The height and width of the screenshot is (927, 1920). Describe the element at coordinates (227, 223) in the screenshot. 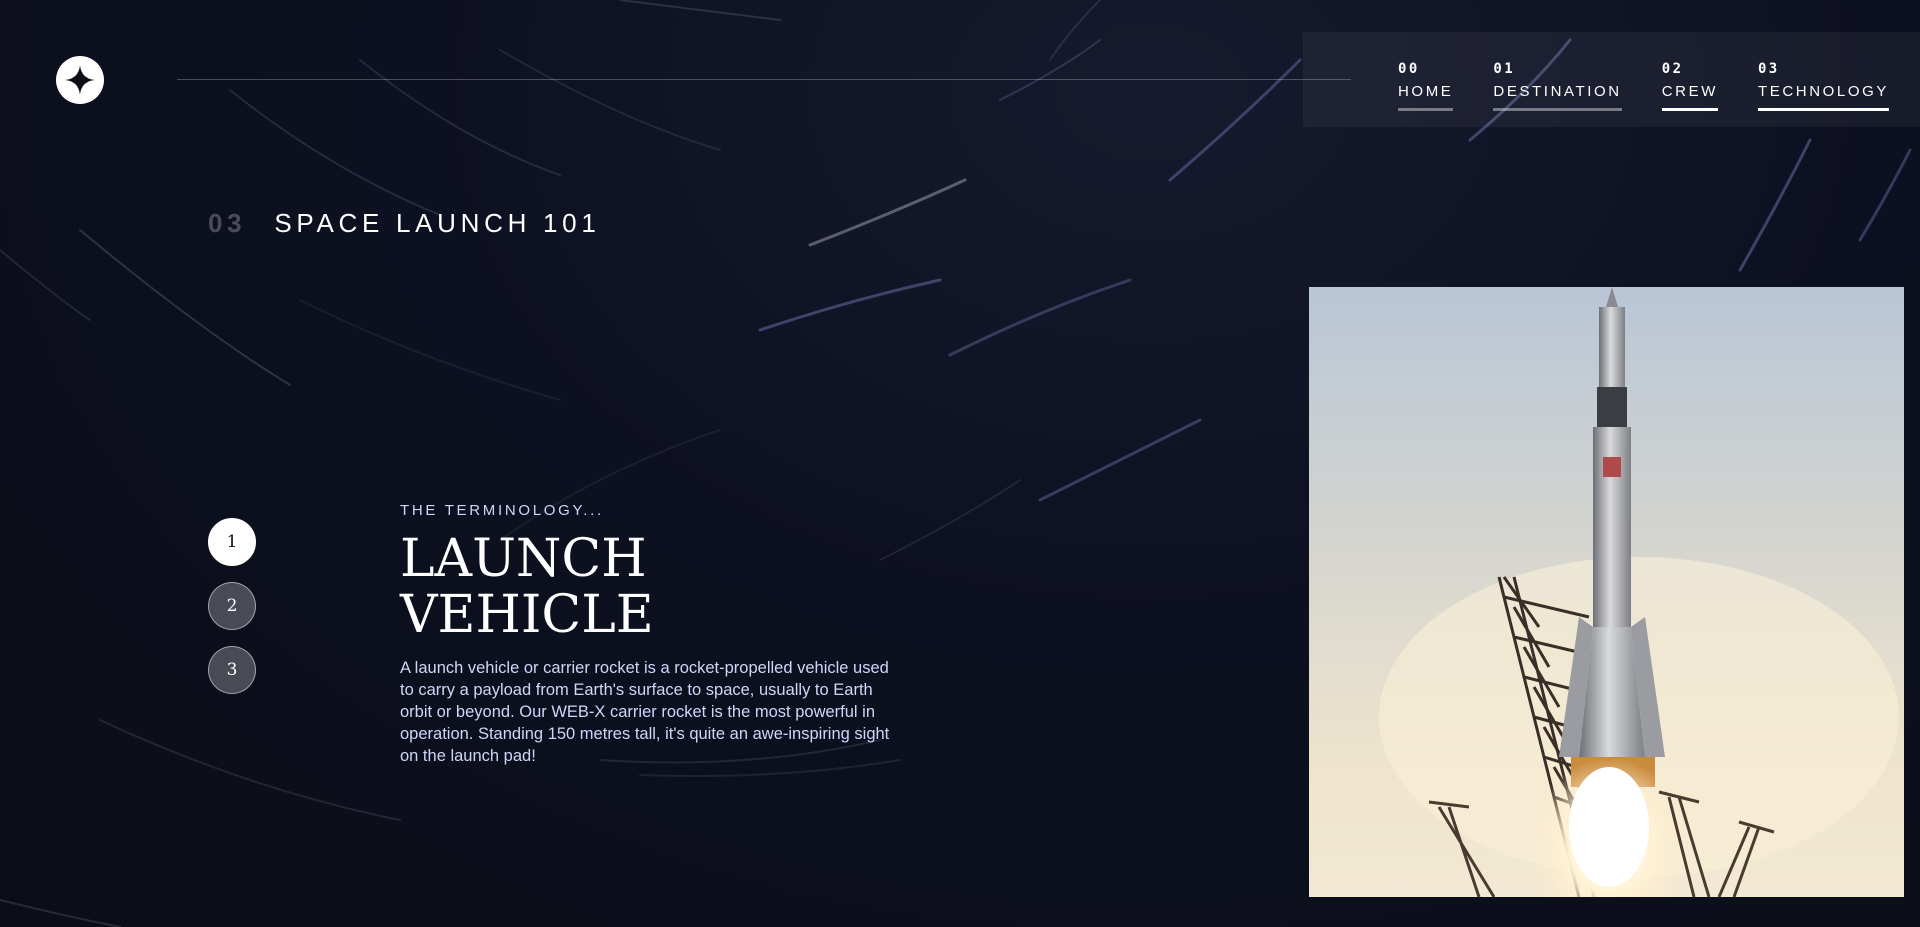

I see `page-index: 03` at that location.